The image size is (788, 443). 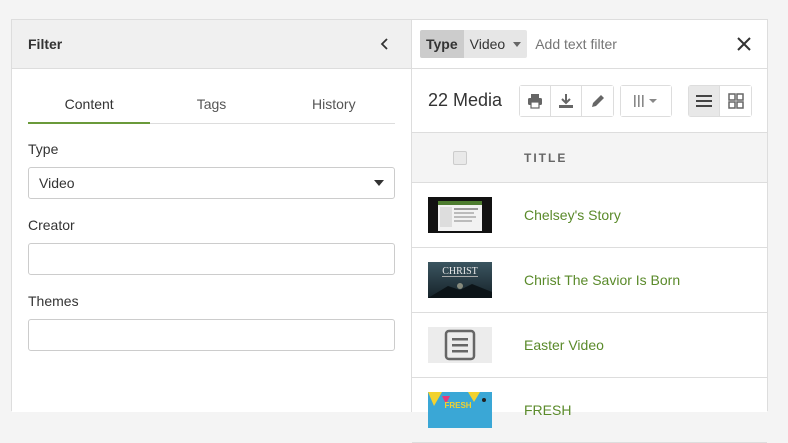 I want to click on media-title-link: Christ The Savior Is Born, so click(x=602, y=280).